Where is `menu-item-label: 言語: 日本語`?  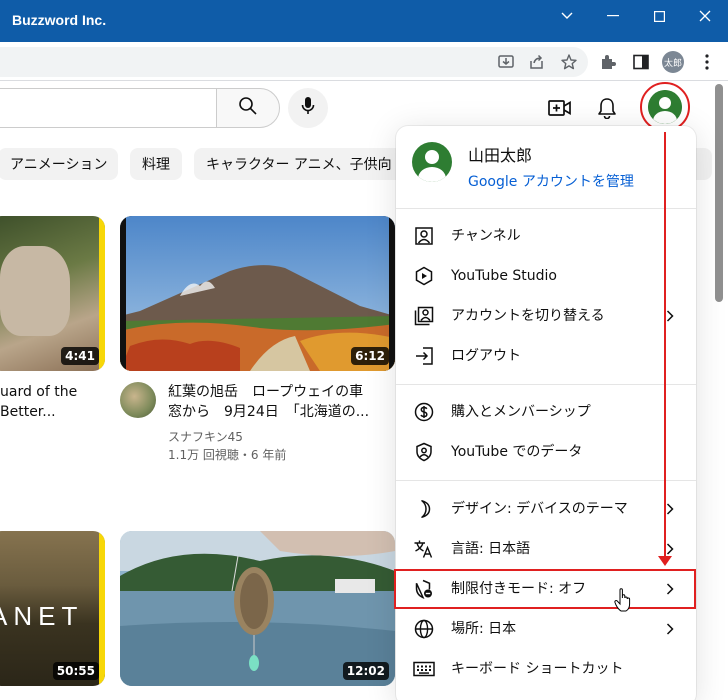
menu-item-label: 言語: 日本語 is located at coordinates (491, 549).